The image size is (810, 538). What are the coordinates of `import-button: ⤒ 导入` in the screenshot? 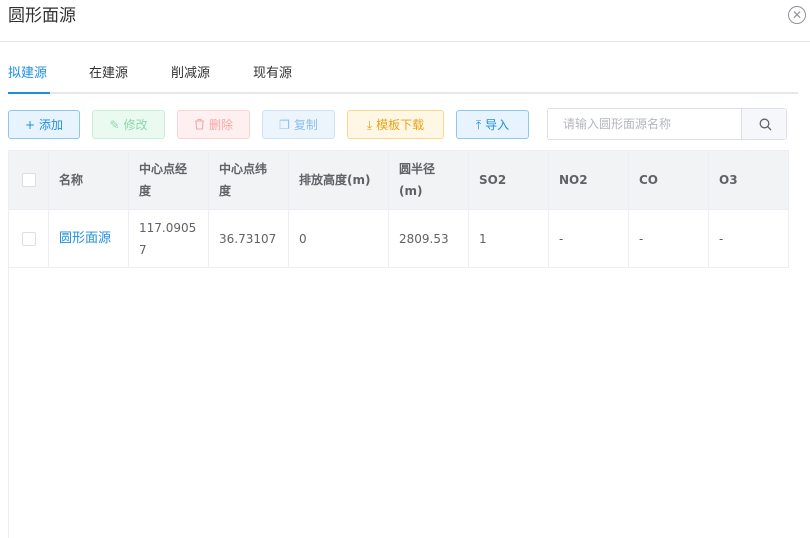 It's located at (492, 124).